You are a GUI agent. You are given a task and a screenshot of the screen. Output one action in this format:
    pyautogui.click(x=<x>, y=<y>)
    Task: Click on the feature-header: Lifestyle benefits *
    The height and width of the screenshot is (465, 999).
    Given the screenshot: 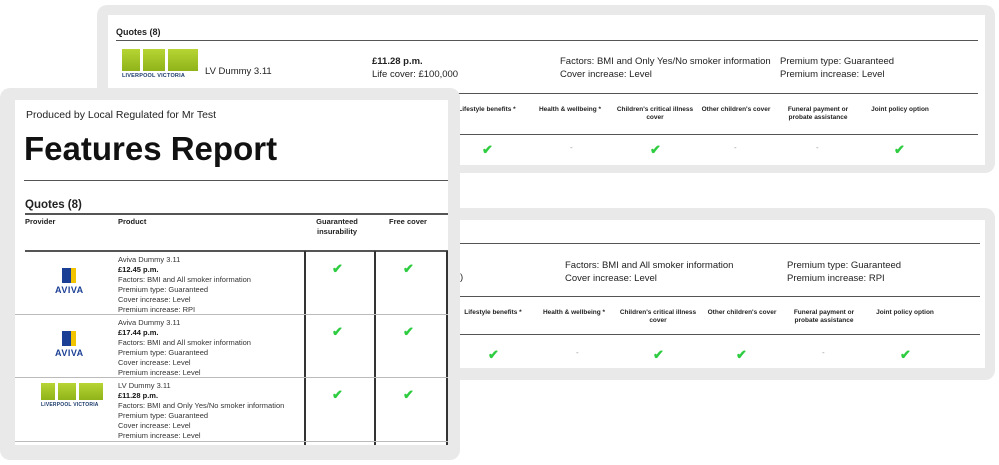 What is the action you would take?
    pyautogui.click(x=493, y=312)
    